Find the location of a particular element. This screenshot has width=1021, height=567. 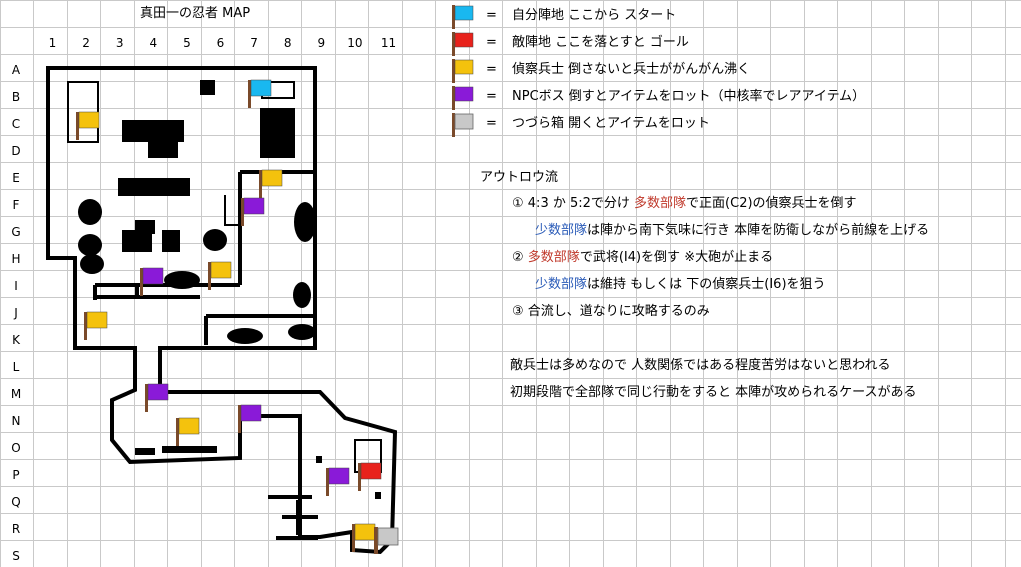

row-label: C is located at coordinates (16, 124).